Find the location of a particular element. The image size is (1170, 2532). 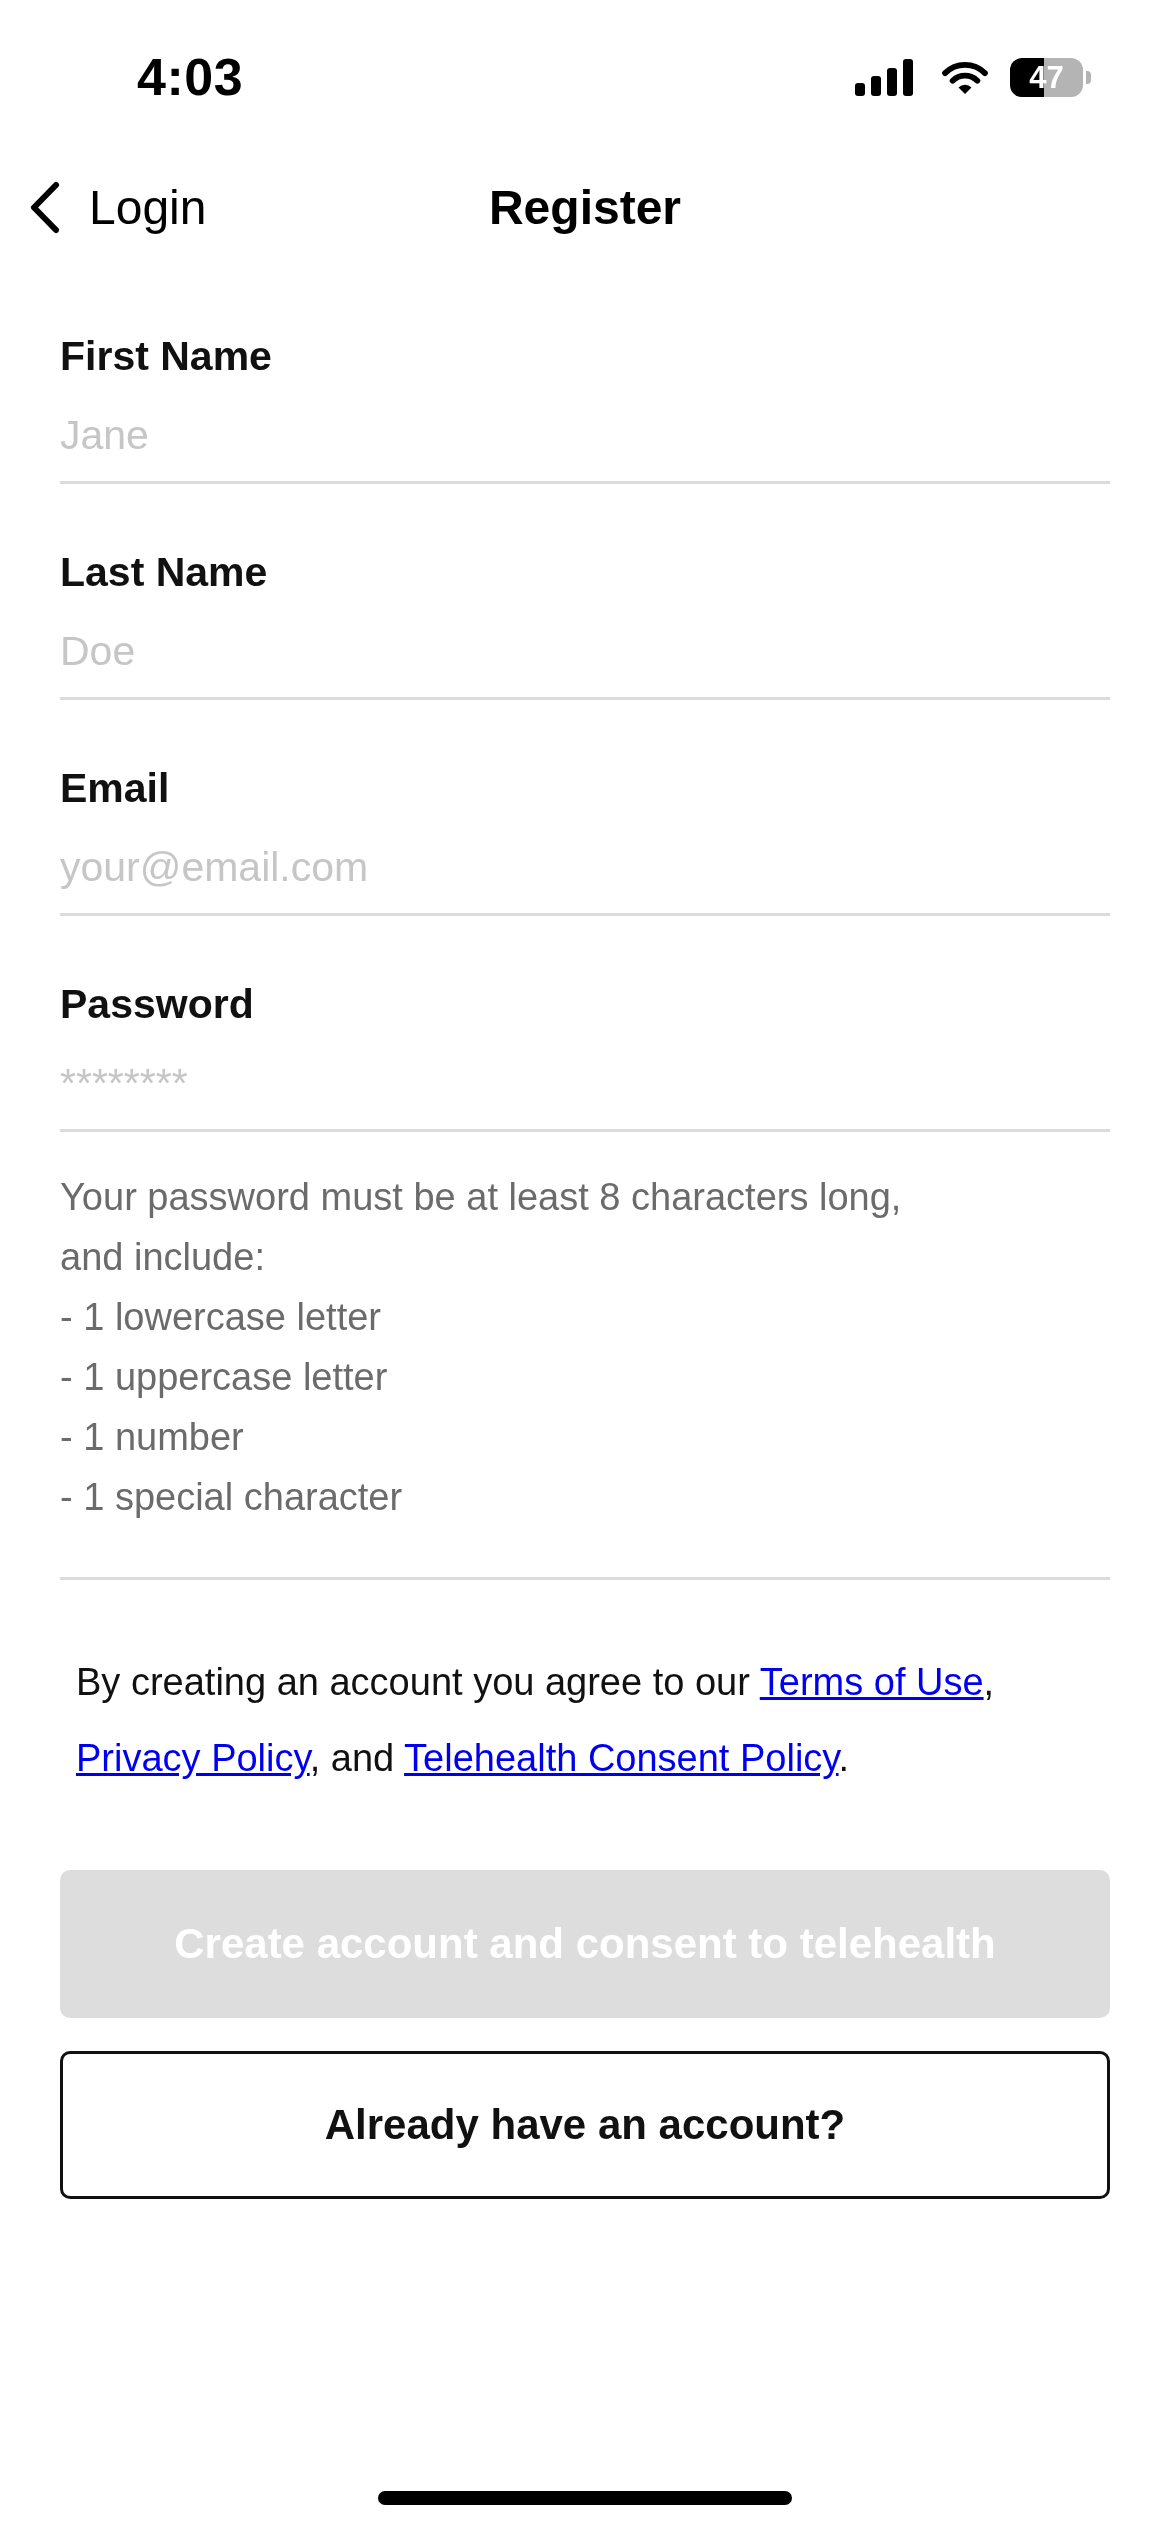

field-label: Last Name is located at coordinates (164, 572).